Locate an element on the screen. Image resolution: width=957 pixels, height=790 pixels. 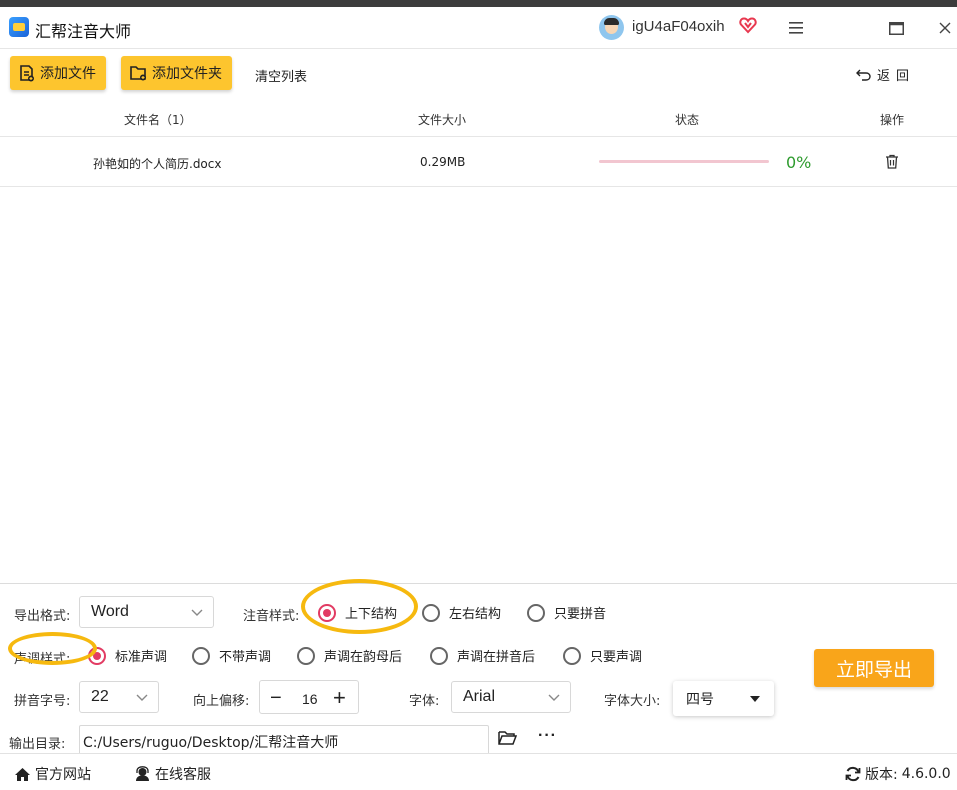
refresh-icon is located at coordinates (853, 774).